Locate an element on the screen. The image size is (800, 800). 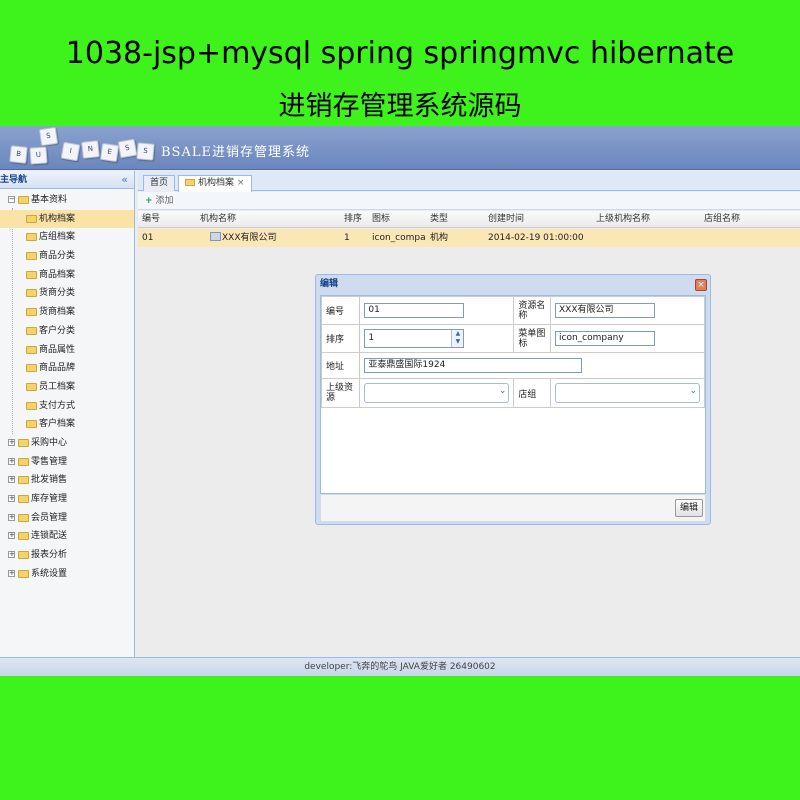
collapse-icon: « is located at coordinates (124, 180).